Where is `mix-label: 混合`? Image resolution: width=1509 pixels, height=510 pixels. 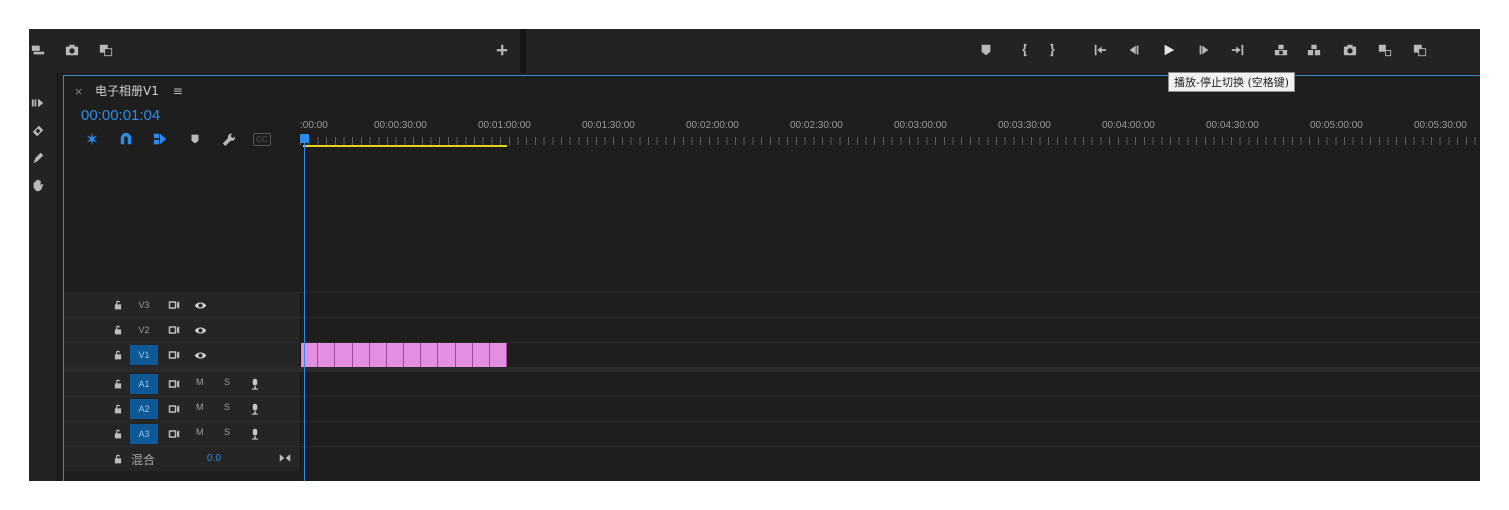
mix-label: 混合 is located at coordinates (143, 460).